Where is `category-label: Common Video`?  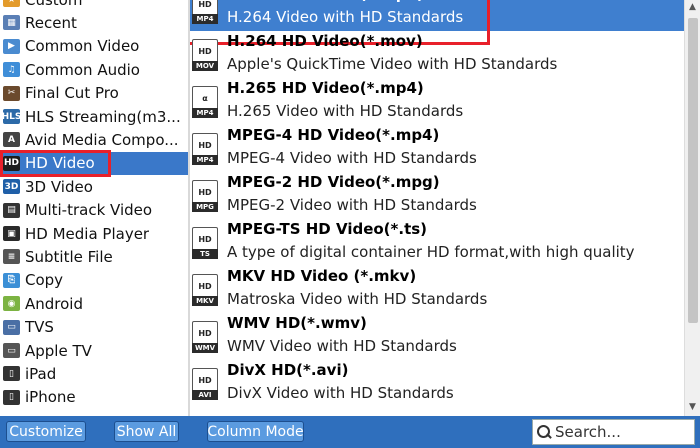
category-label: Common Video is located at coordinates (82, 46).